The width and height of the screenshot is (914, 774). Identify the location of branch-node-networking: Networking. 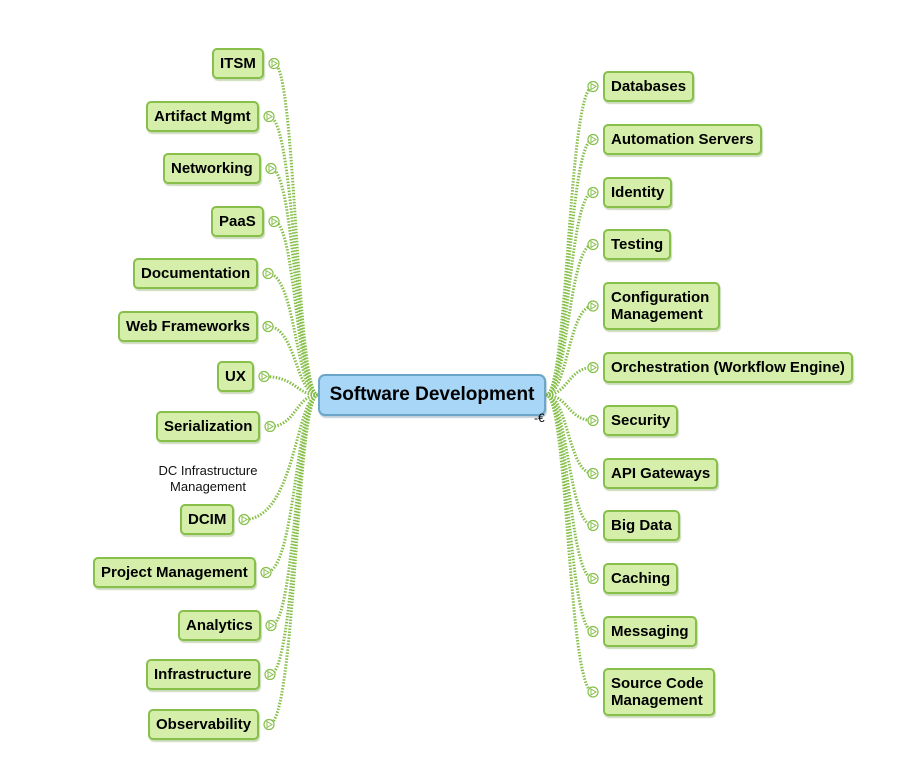
(212, 168).